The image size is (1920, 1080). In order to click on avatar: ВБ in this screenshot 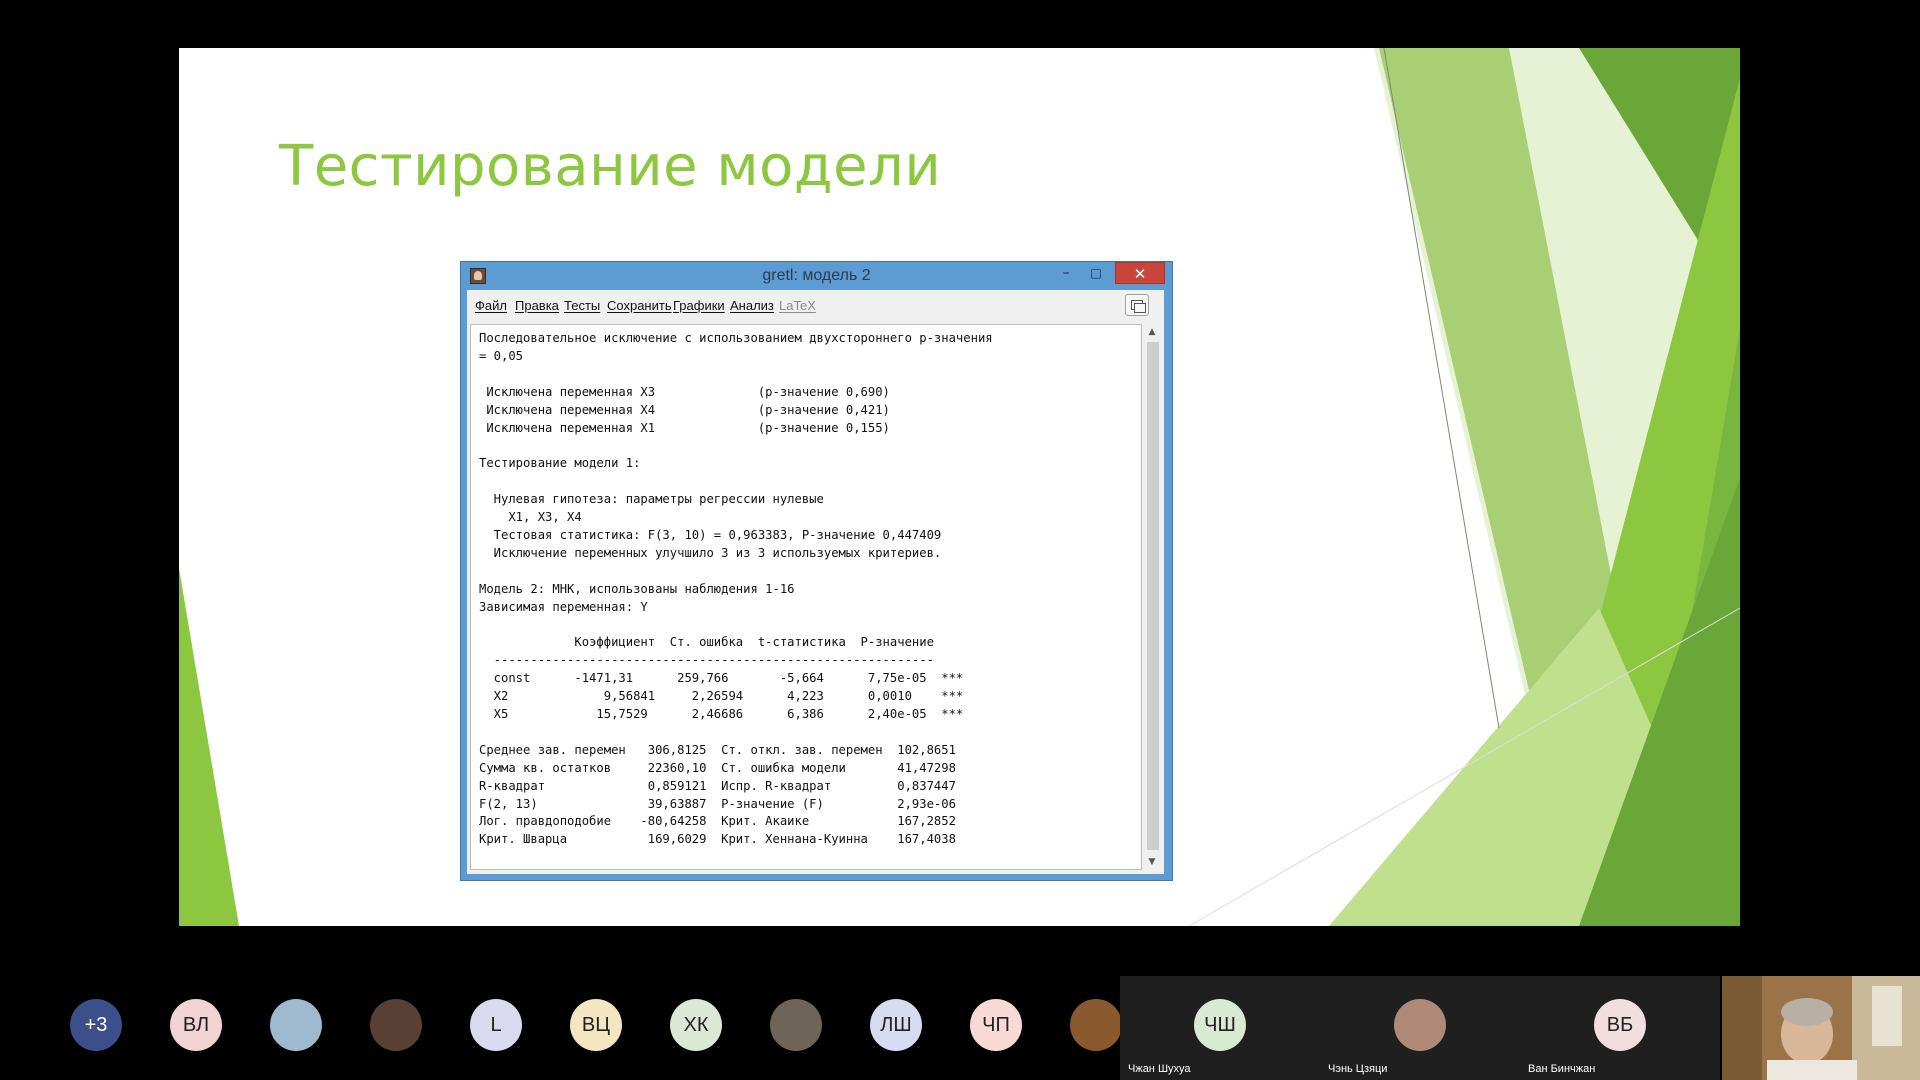, I will do `click(1620, 1025)`.